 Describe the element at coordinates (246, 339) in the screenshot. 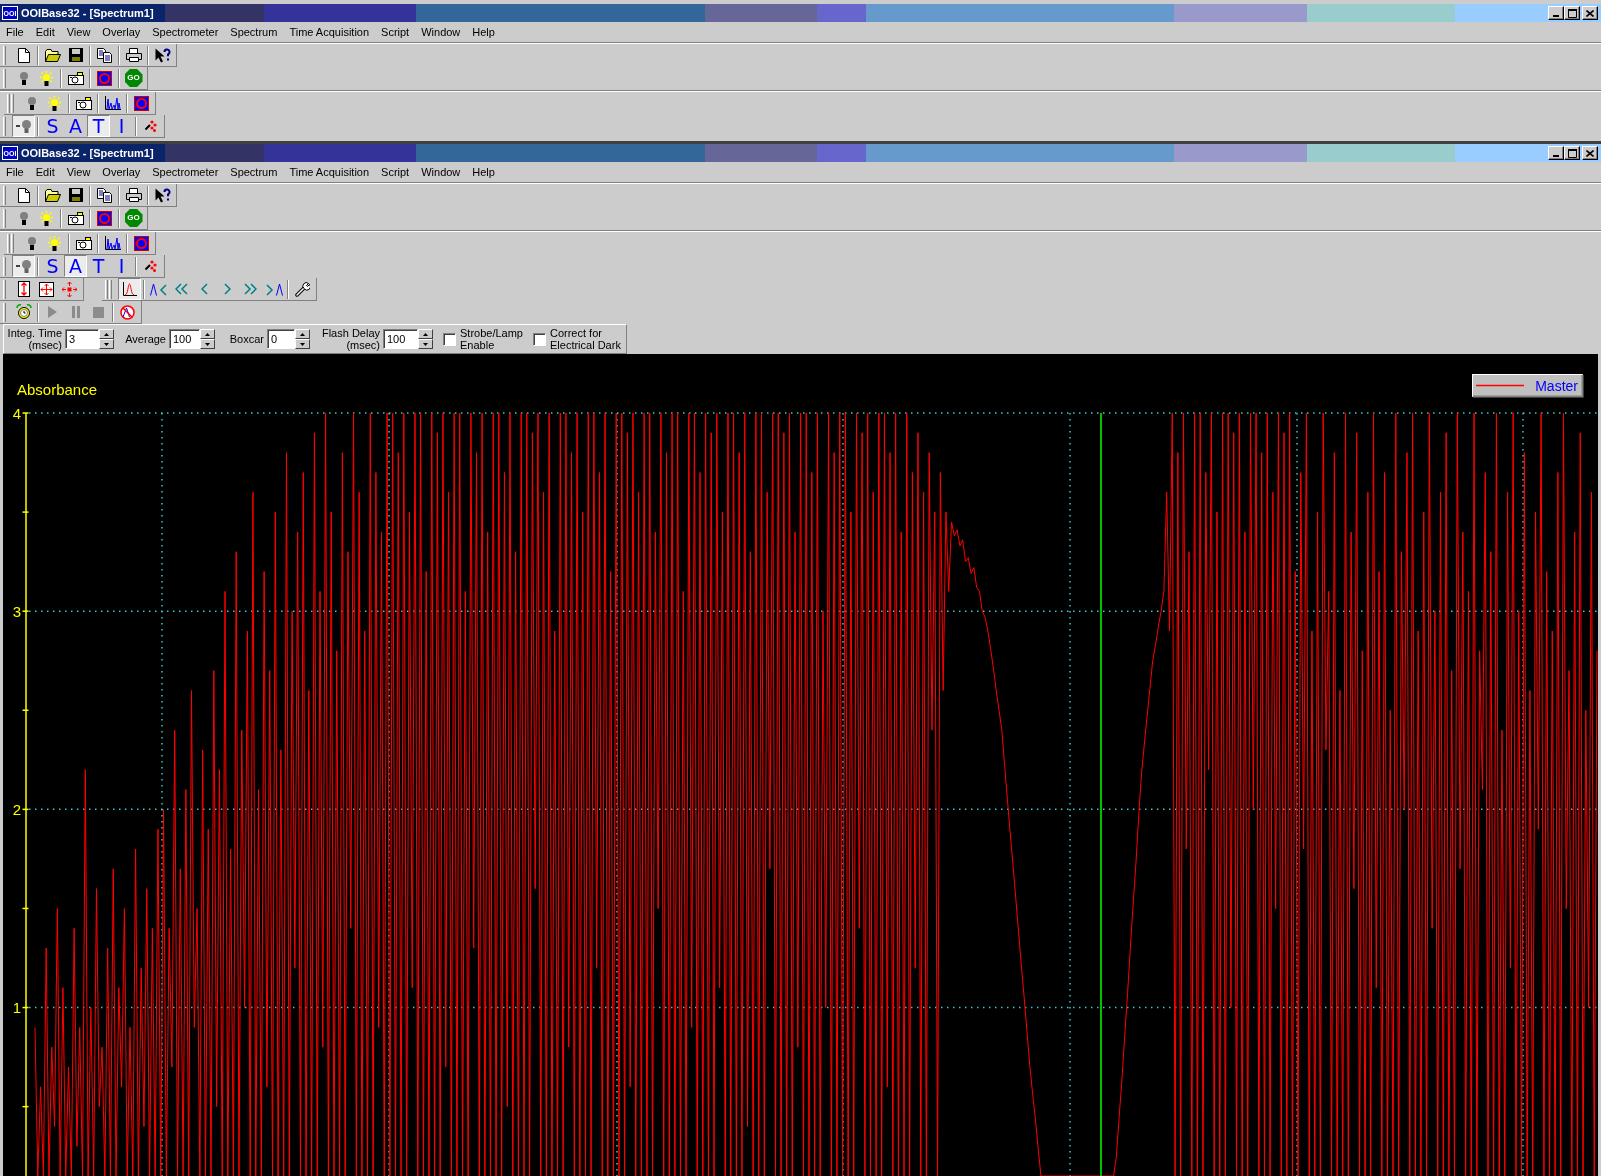

I see `field-label: Boxcar` at that location.